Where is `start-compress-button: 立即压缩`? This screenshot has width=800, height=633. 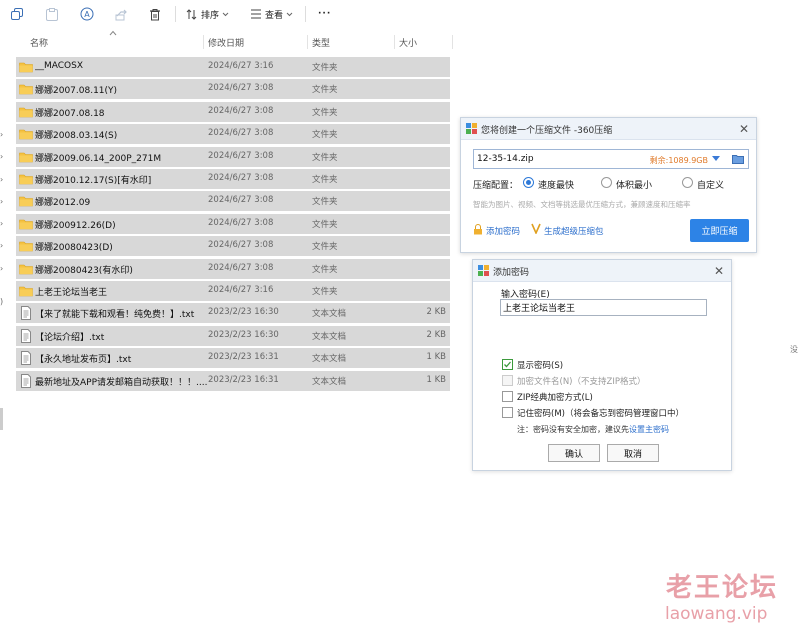
start-compress-button: 立即压缩 is located at coordinates (719, 230).